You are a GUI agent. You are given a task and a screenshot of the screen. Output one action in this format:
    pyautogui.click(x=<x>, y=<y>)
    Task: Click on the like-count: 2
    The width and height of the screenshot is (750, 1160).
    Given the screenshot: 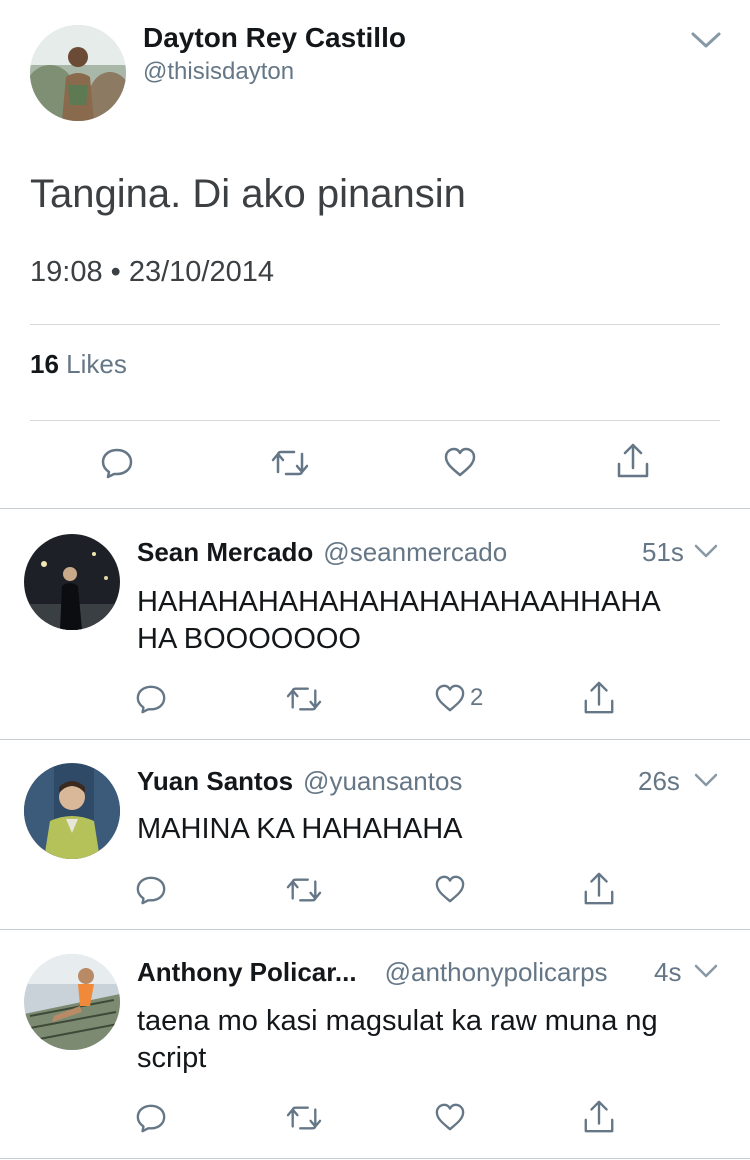 What is the action you would take?
    pyautogui.click(x=477, y=697)
    